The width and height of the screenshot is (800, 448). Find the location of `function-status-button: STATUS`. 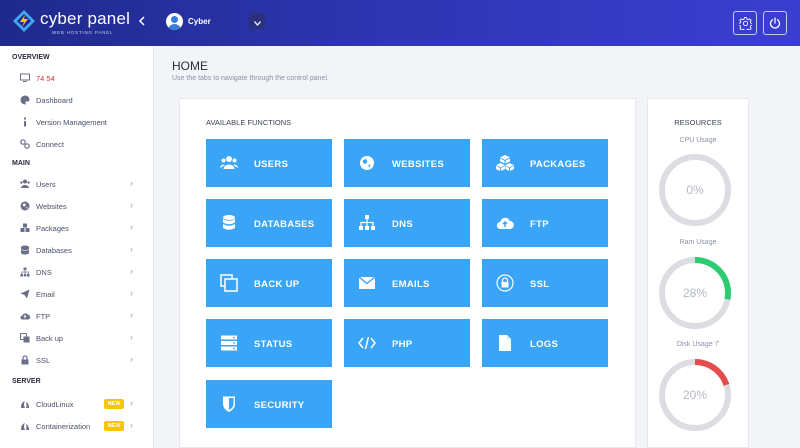

function-status-button: STATUS is located at coordinates (269, 343).